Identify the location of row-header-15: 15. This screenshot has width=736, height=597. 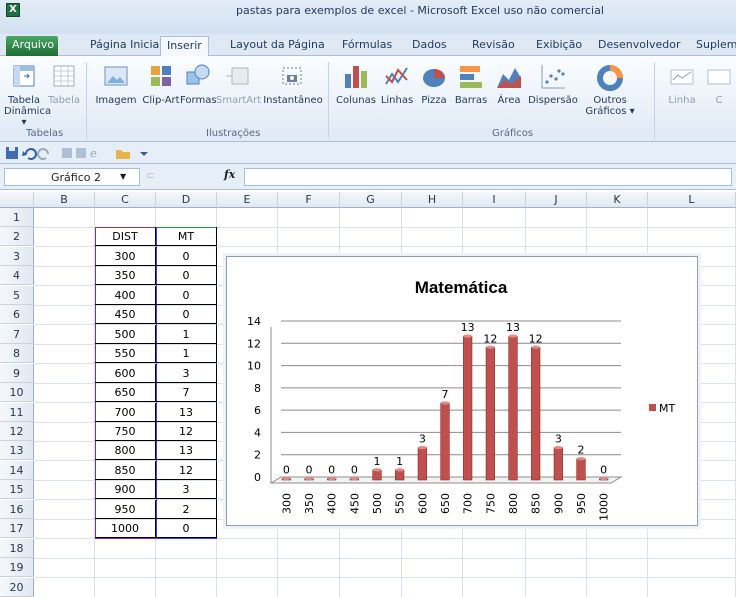
(17, 490).